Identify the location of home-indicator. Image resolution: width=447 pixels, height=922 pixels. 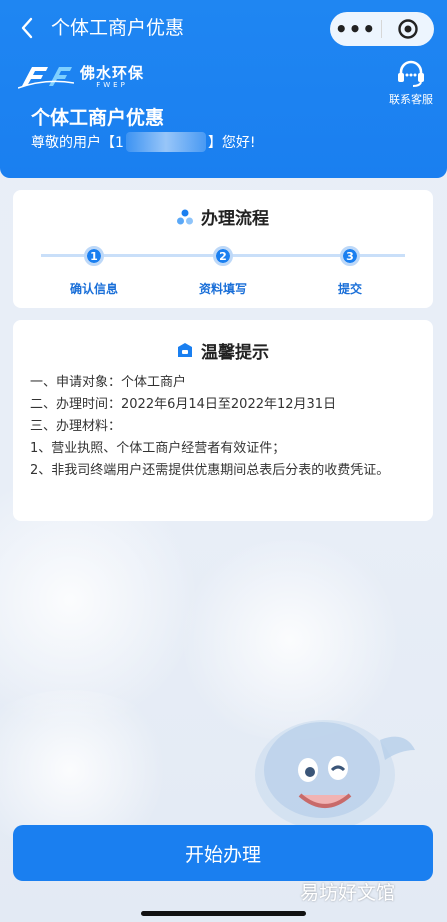
(223, 913).